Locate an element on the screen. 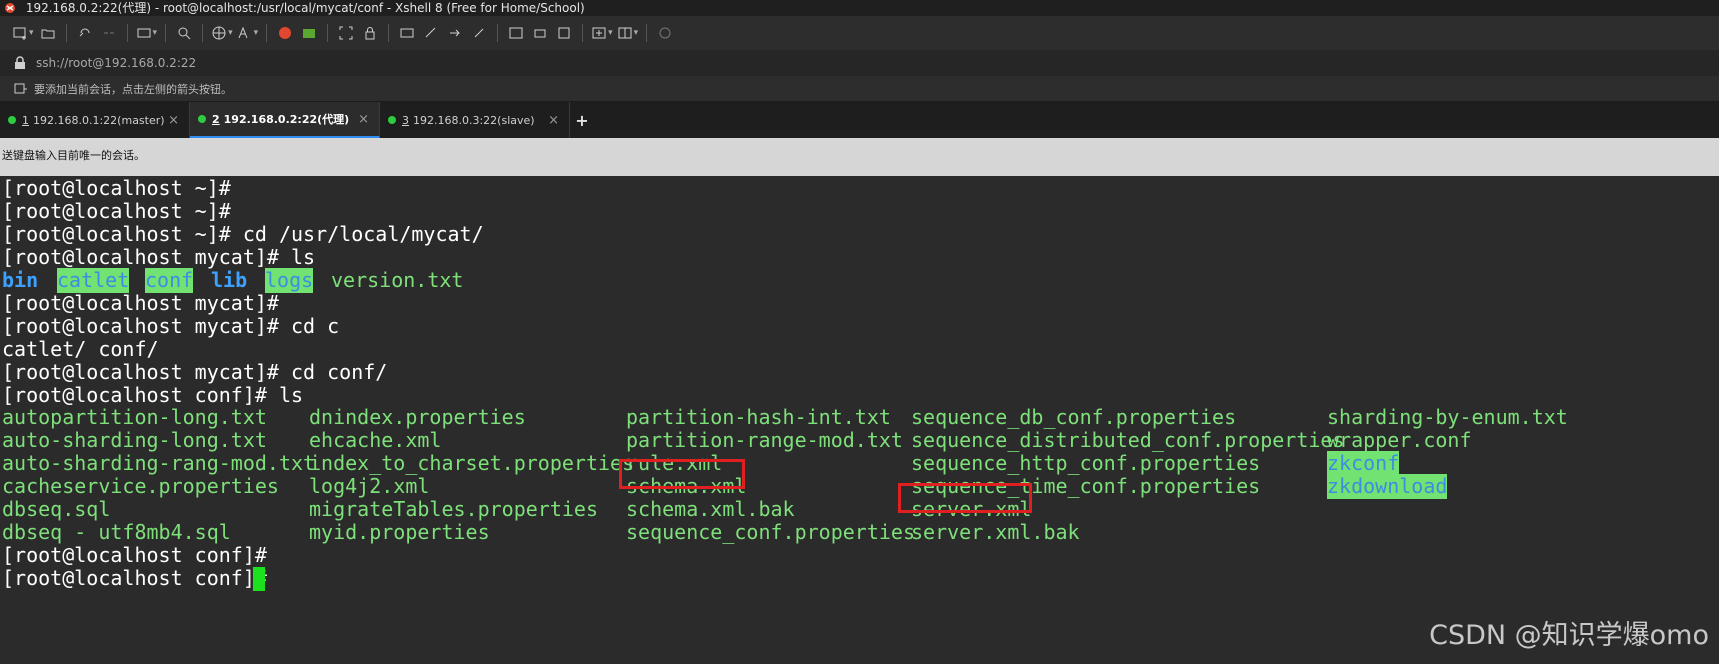 The height and width of the screenshot is (664, 1719). session-address: ssh://root@192.168.0.2:22 is located at coordinates (116, 63).